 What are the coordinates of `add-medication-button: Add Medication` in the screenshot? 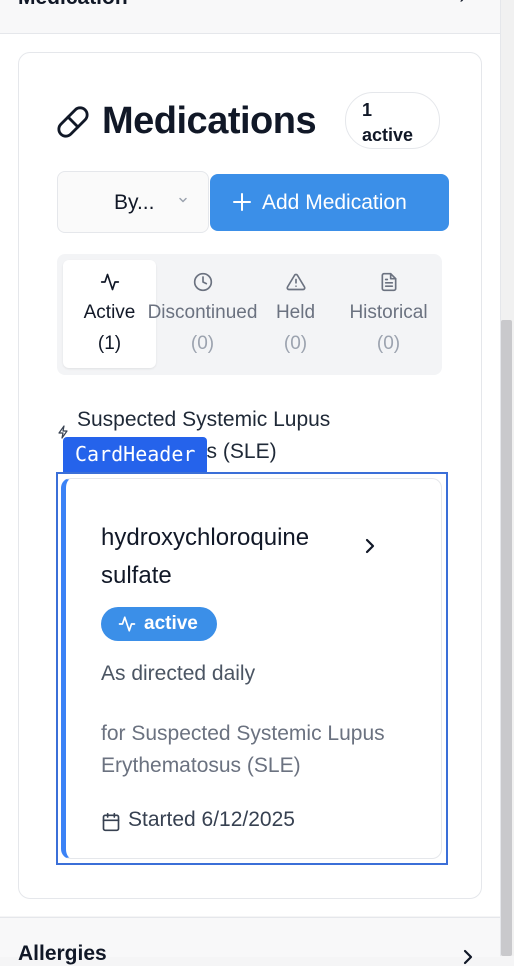 It's located at (329, 202).